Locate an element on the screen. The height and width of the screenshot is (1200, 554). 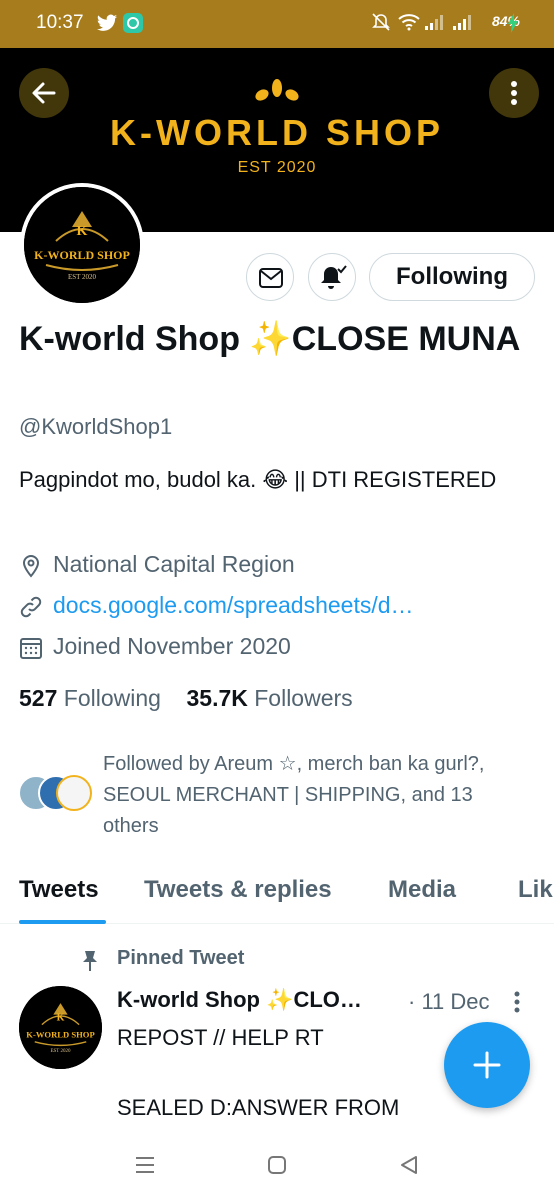
wifi-icon is located at coordinates (409, 22).